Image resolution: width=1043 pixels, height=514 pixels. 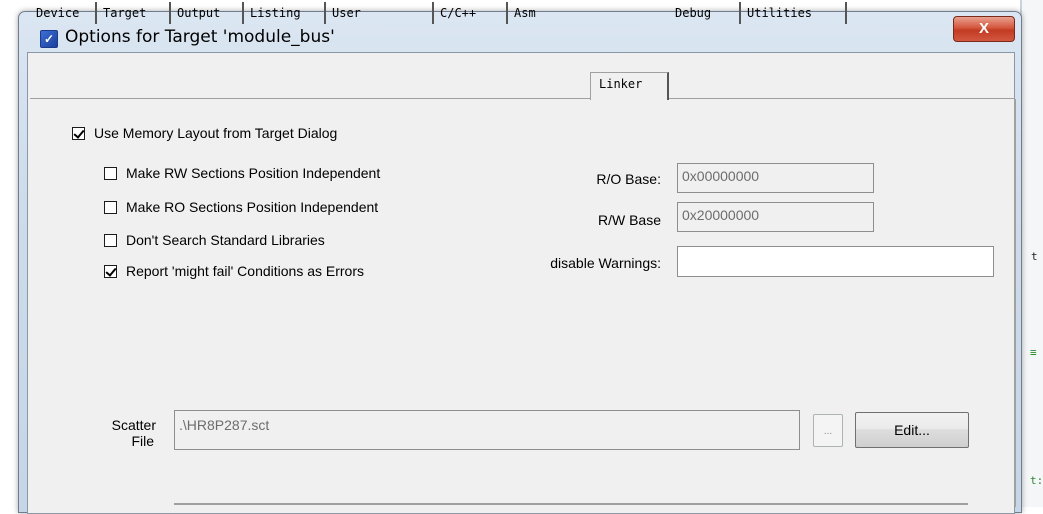 I want to click on close-button: X, so click(x=984, y=29).